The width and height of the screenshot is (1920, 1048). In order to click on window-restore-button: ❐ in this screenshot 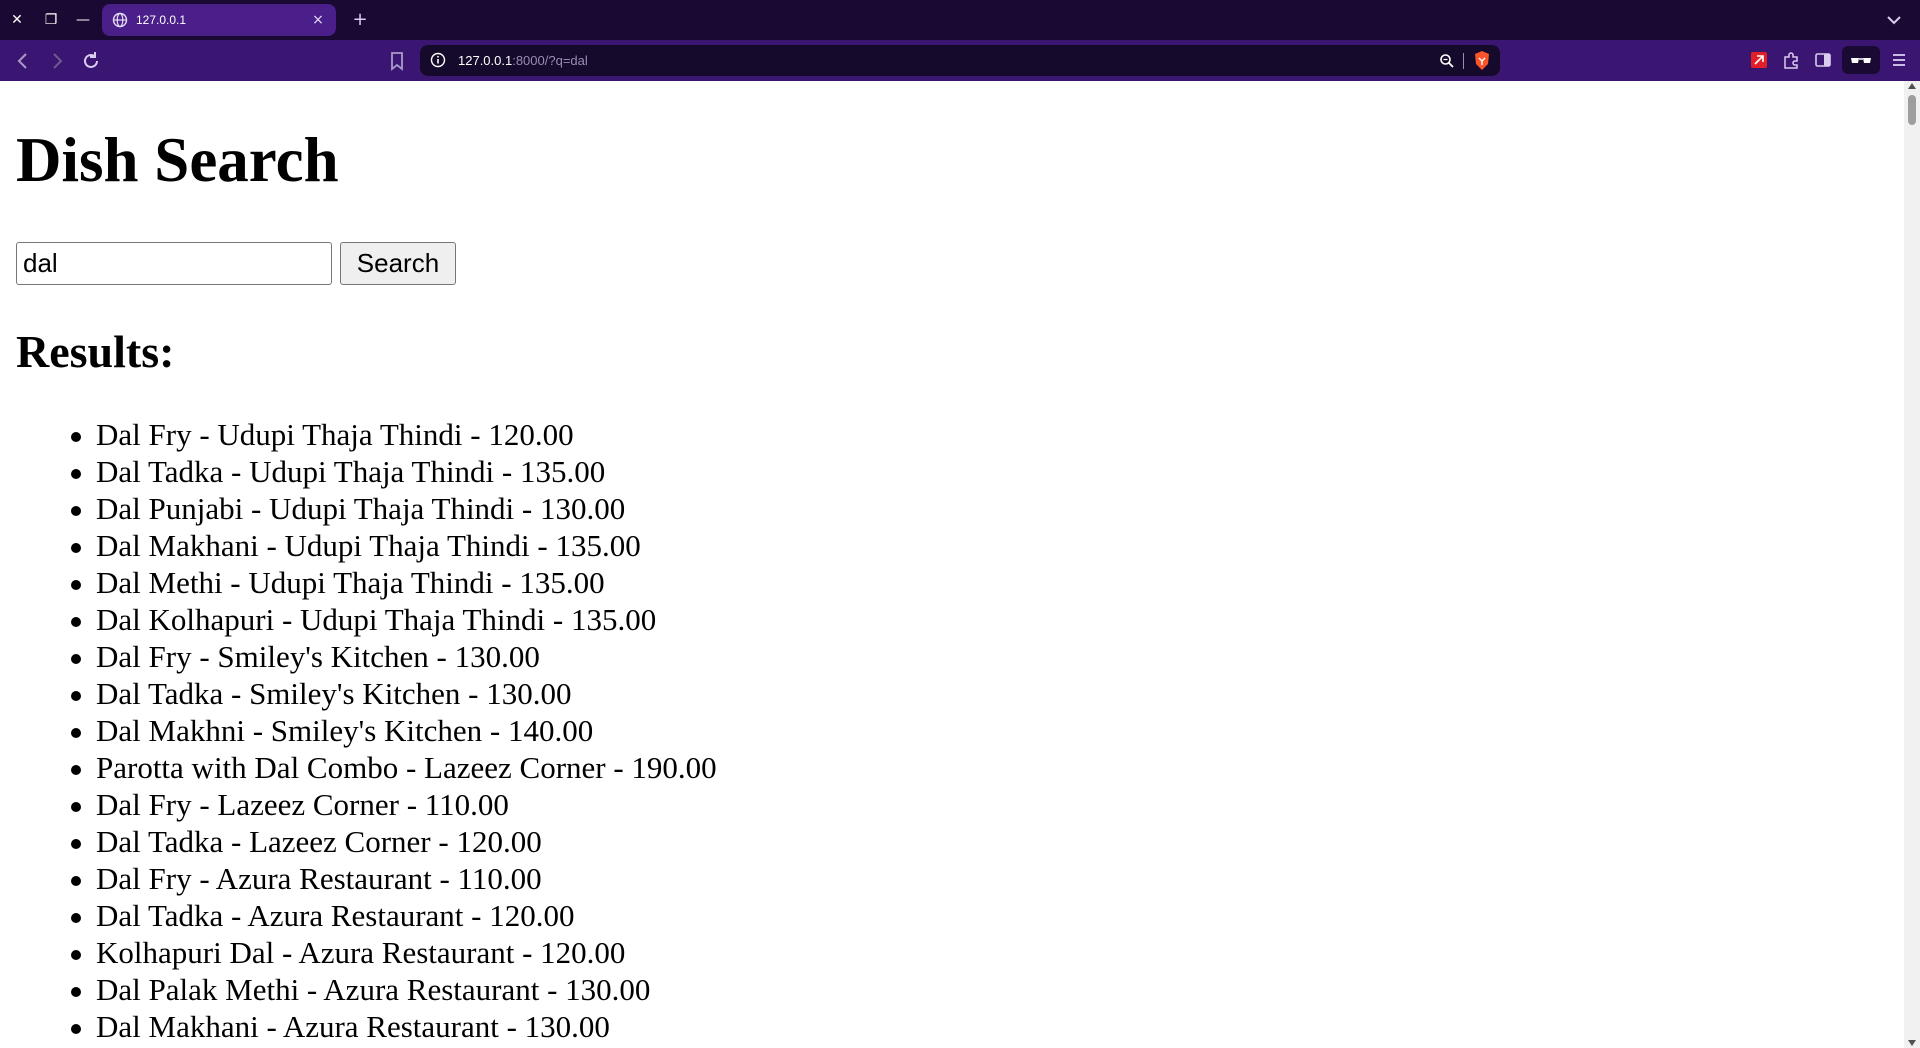, I will do `click(51, 20)`.